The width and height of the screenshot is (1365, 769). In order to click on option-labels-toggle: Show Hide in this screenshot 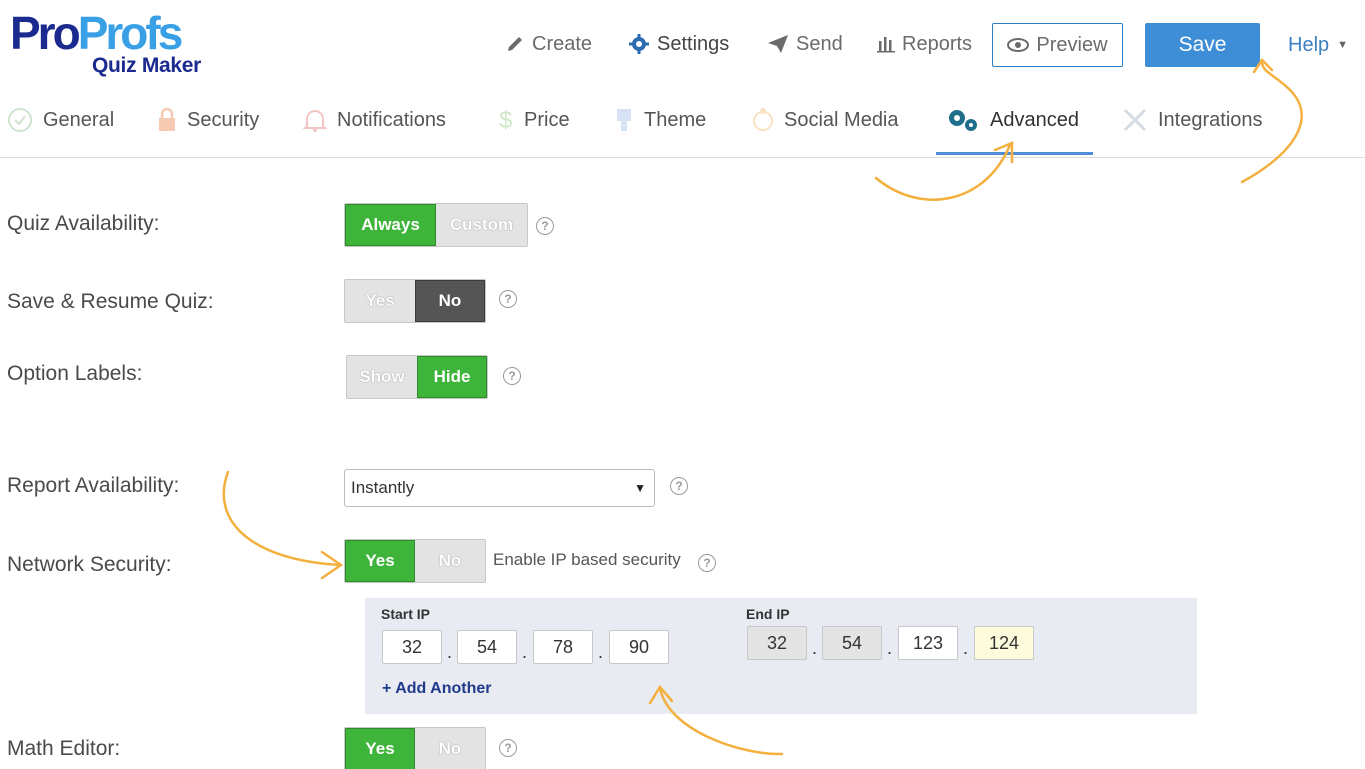, I will do `click(417, 377)`.